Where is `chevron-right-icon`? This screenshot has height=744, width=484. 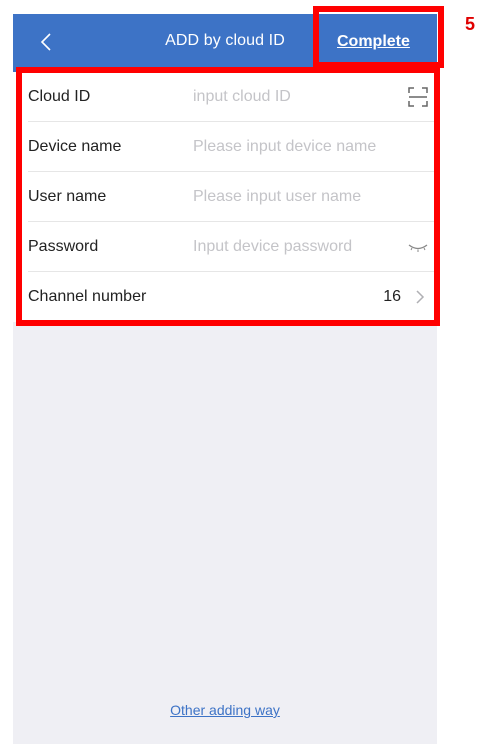
chevron-right-icon is located at coordinates (420, 297).